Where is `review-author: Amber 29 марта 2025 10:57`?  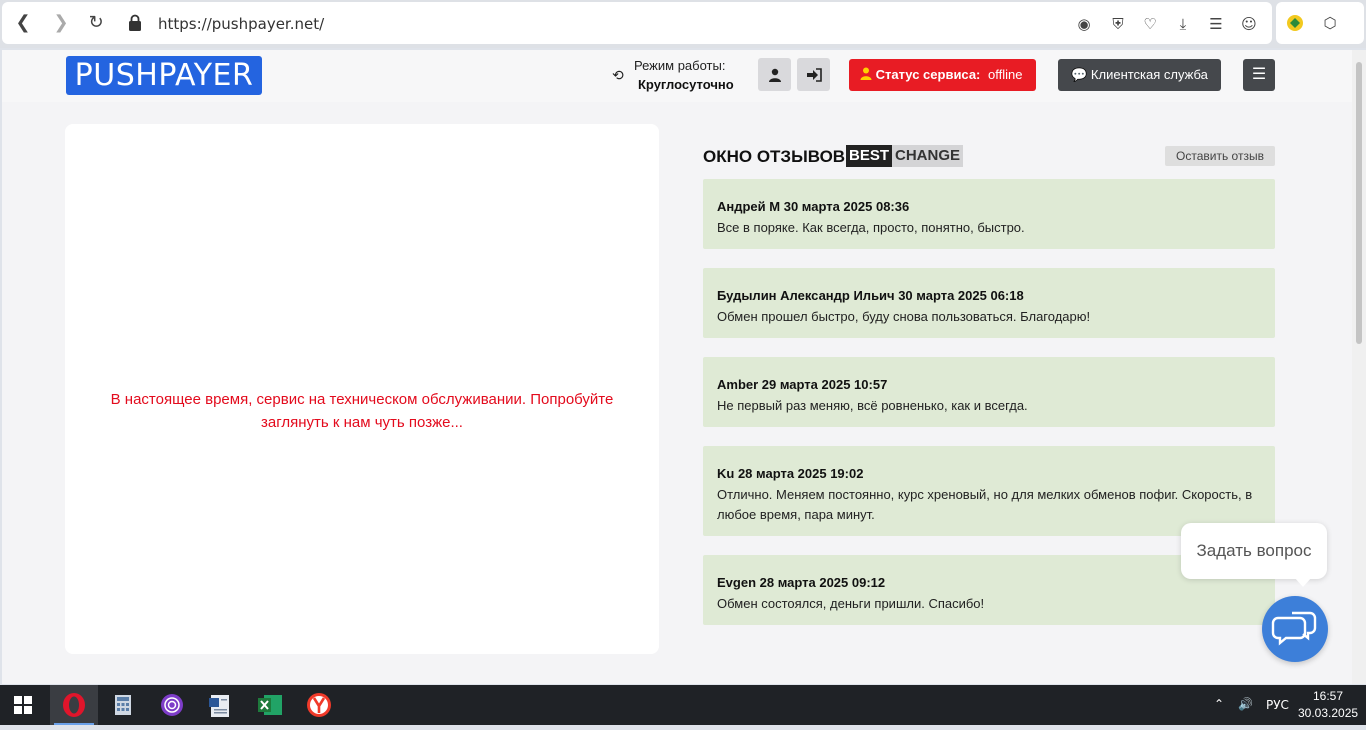
review-author: Amber 29 марта 2025 10:57 is located at coordinates (802, 384).